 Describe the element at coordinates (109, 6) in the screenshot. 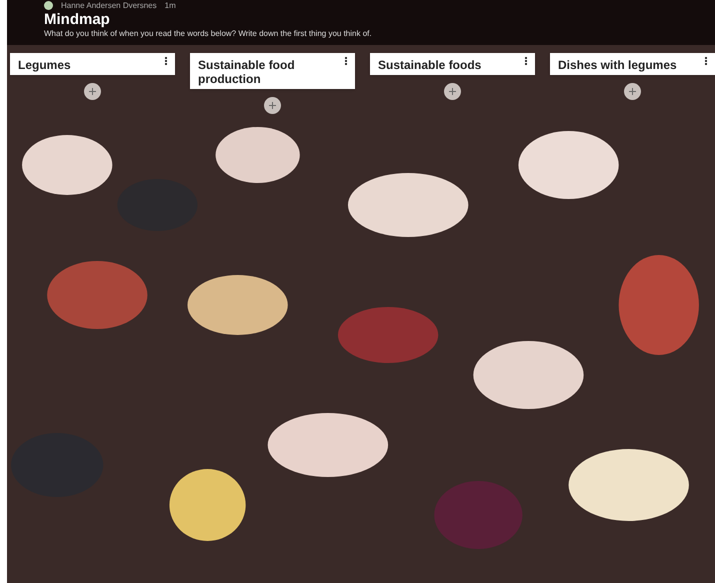

I see `author-name: Hanne Andersen Dversnes` at that location.